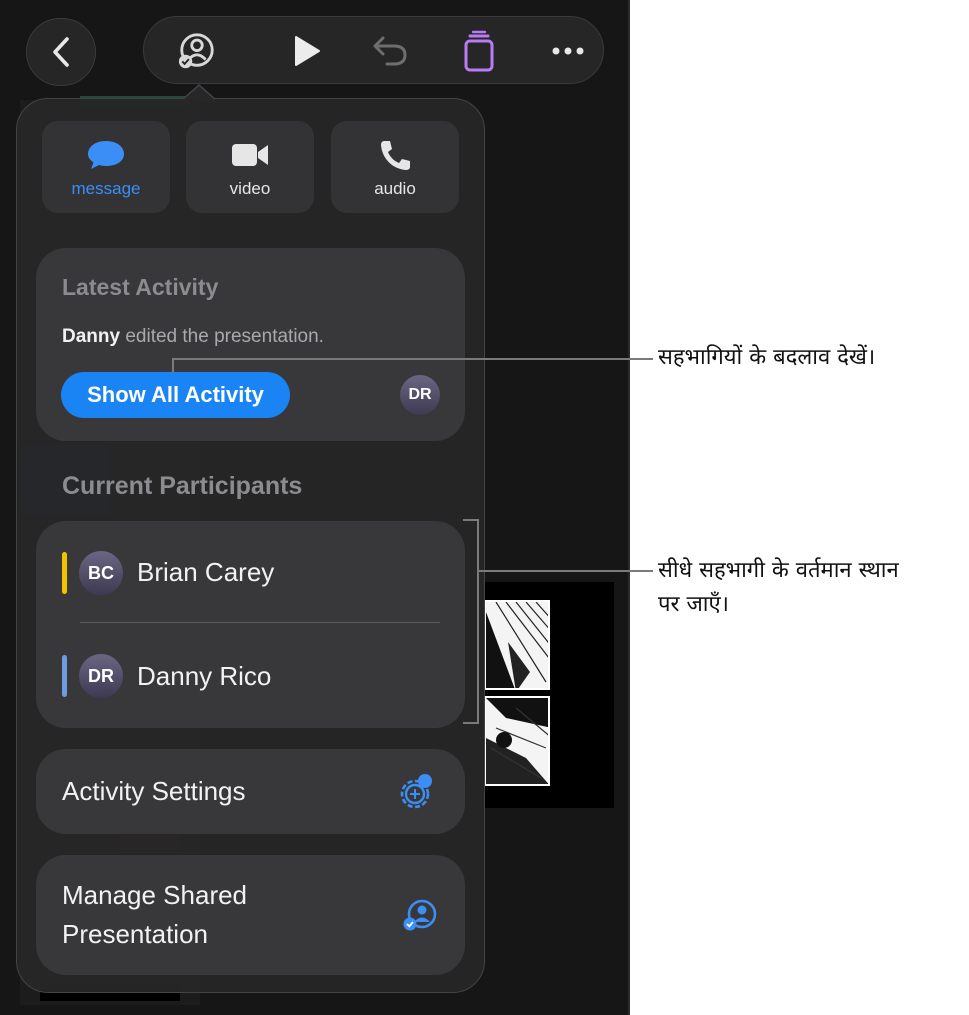  Describe the element at coordinates (206, 572) in the screenshot. I see `participant-name: Brian Carey` at that location.